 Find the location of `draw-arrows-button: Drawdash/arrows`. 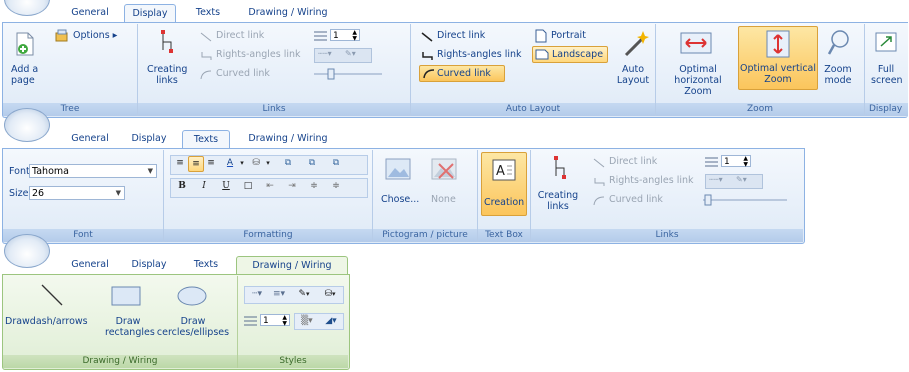

draw-arrows-button: Drawdash/arrows is located at coordinates (46, 321).